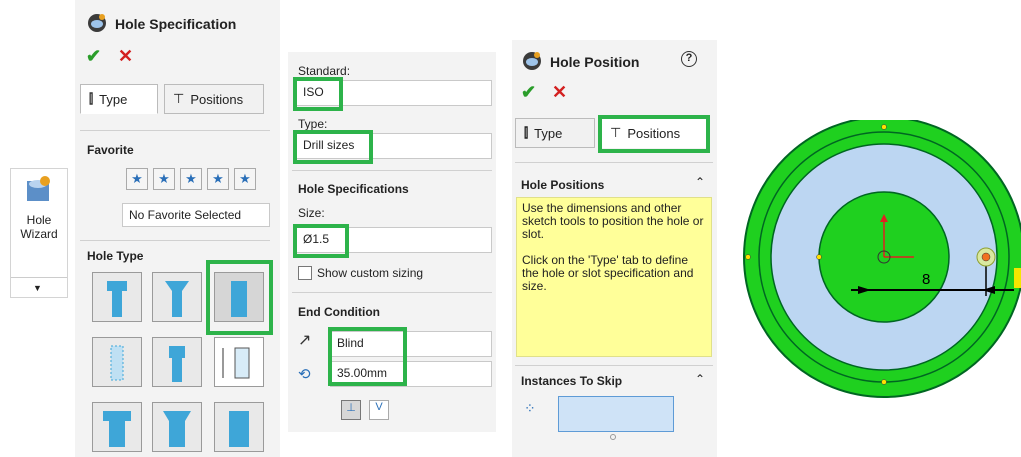  What do you see at coordinates (367, 356) in the screenshot?
I see `end-condition-highlight` at bounding box center [367, 356].